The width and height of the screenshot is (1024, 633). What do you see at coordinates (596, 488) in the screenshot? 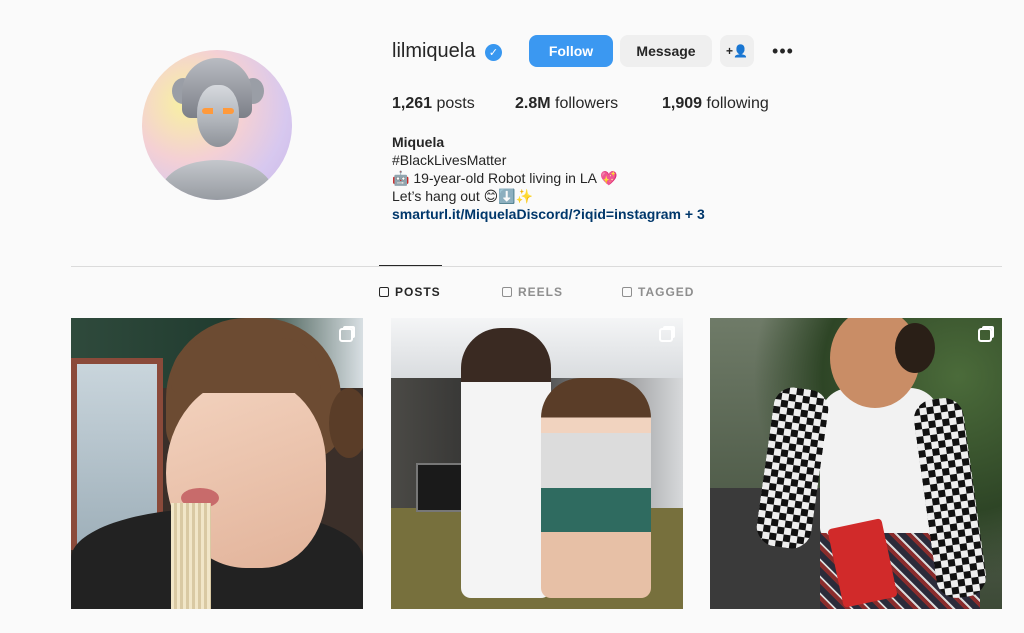
I see `post-person-right` at bounding box center [596, 488].